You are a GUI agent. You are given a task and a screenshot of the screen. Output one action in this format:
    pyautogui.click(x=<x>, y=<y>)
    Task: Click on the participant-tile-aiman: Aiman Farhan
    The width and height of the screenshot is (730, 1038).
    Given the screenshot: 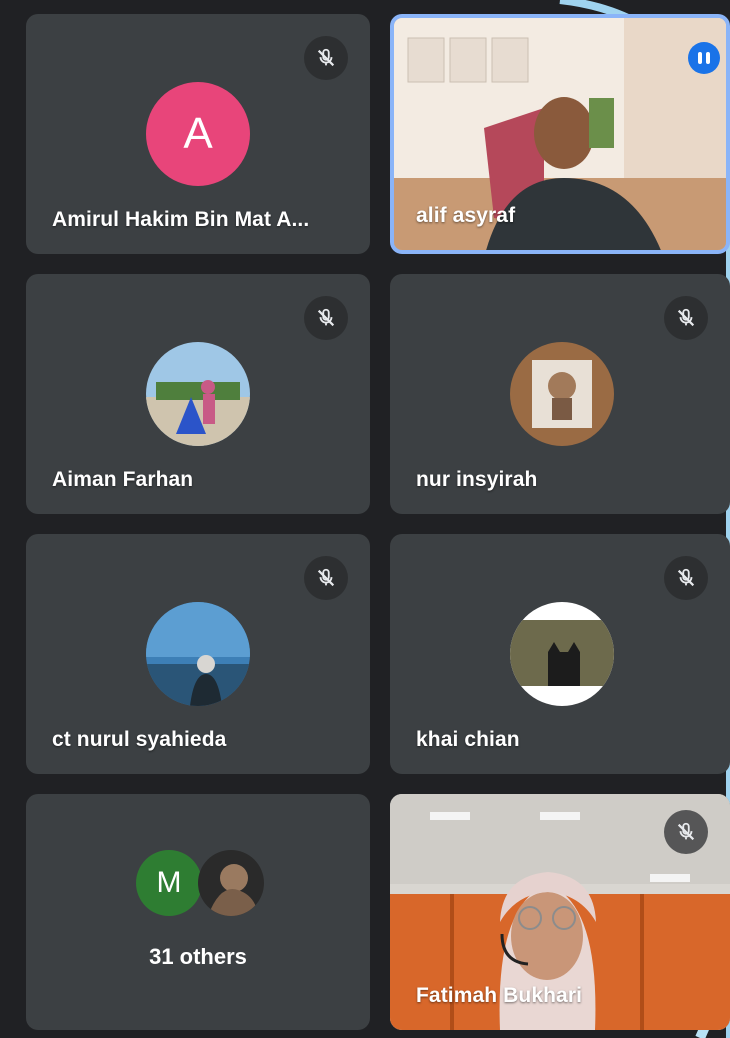 What is the action you would take?
    pyautogui.click(x=198, y=394)
    